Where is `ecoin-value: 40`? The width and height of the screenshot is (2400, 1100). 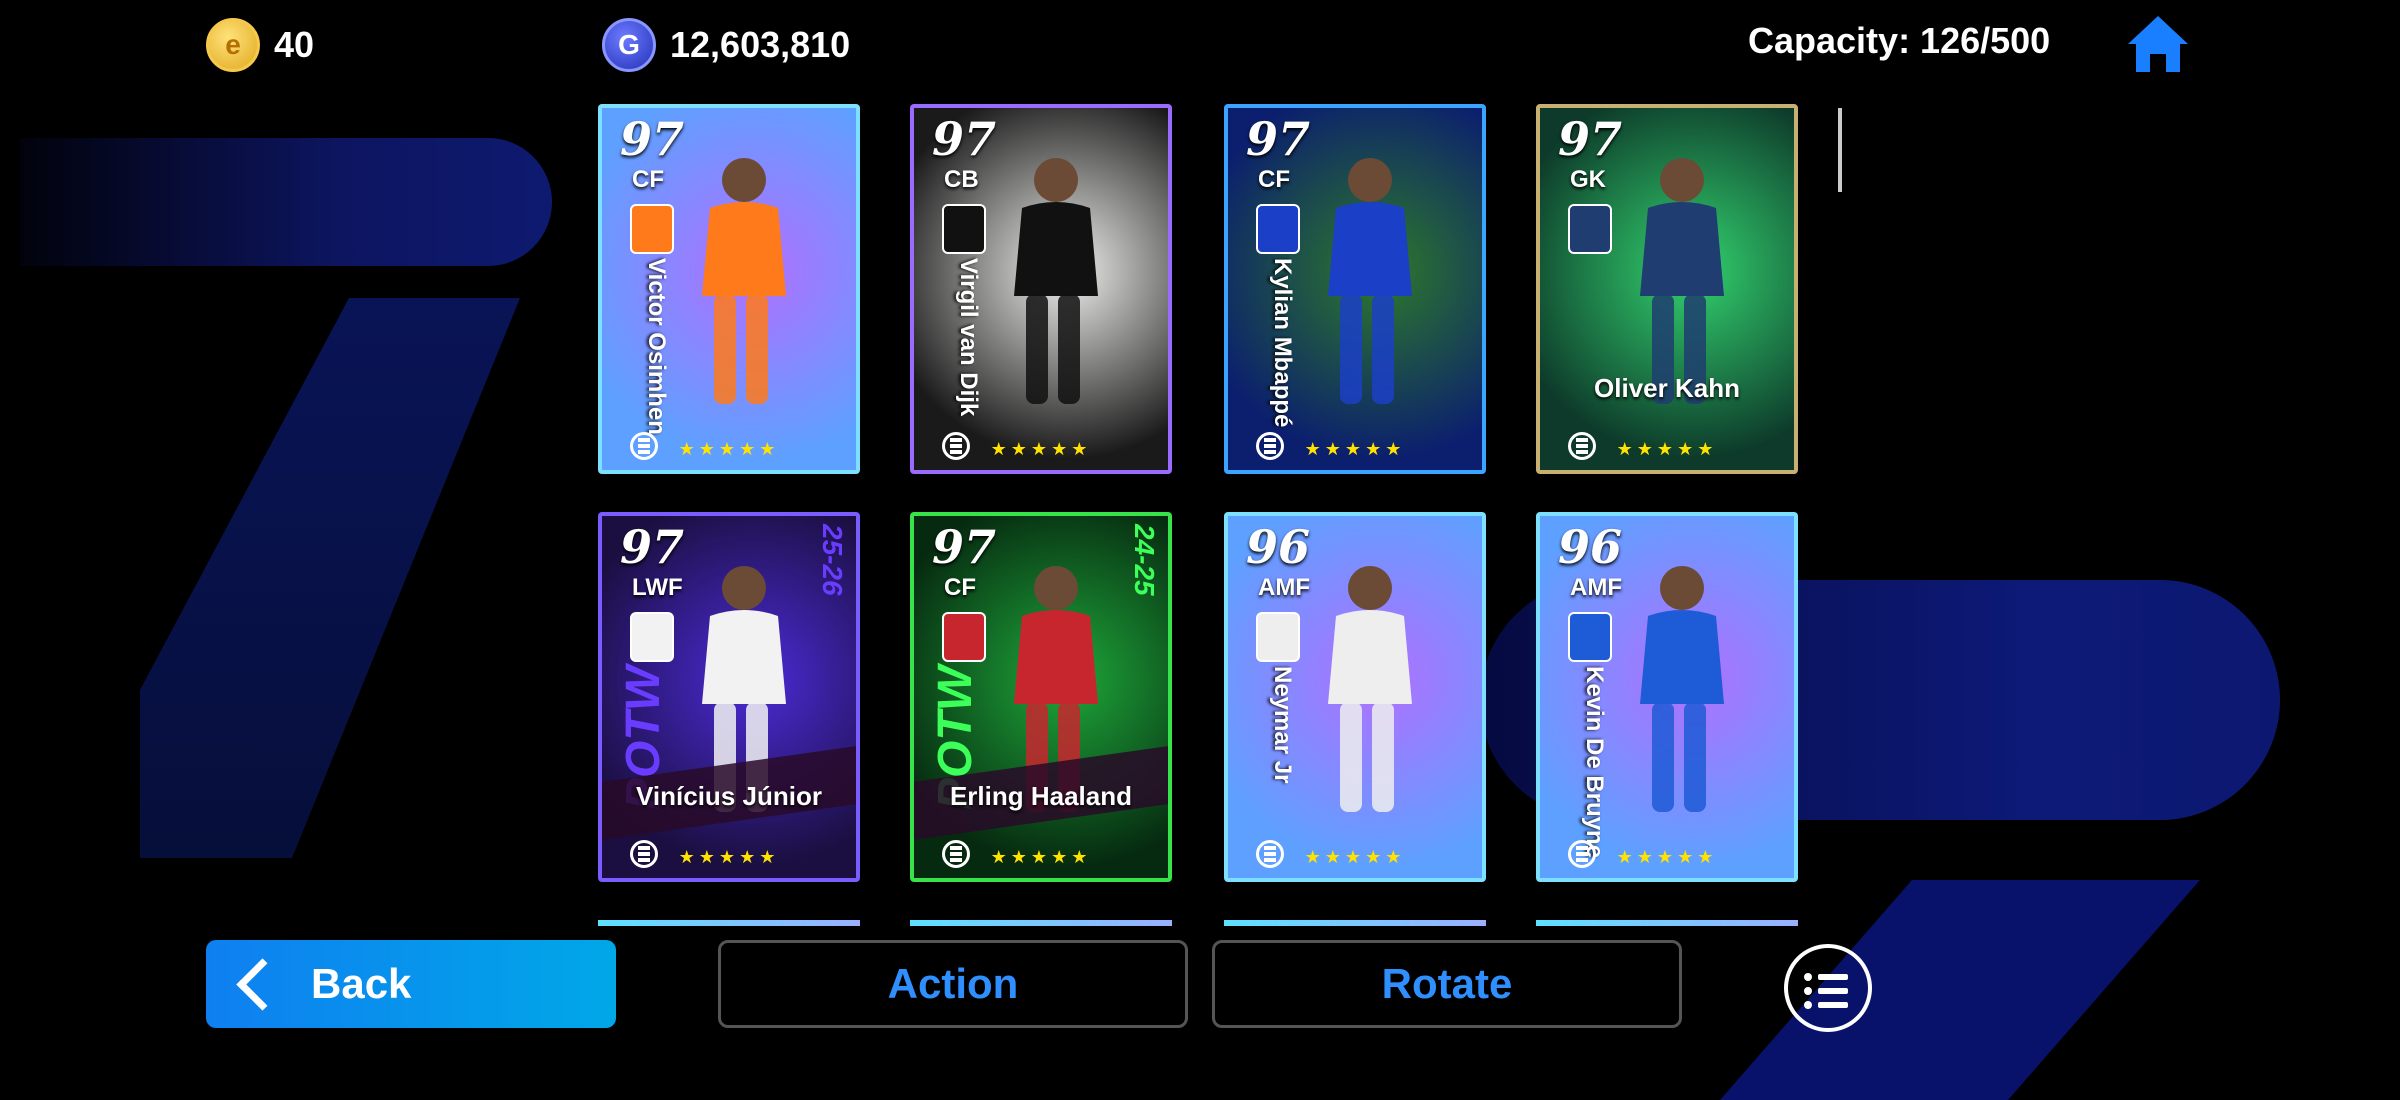 ecoin-value: 40 is located at coordinates (294, 44).